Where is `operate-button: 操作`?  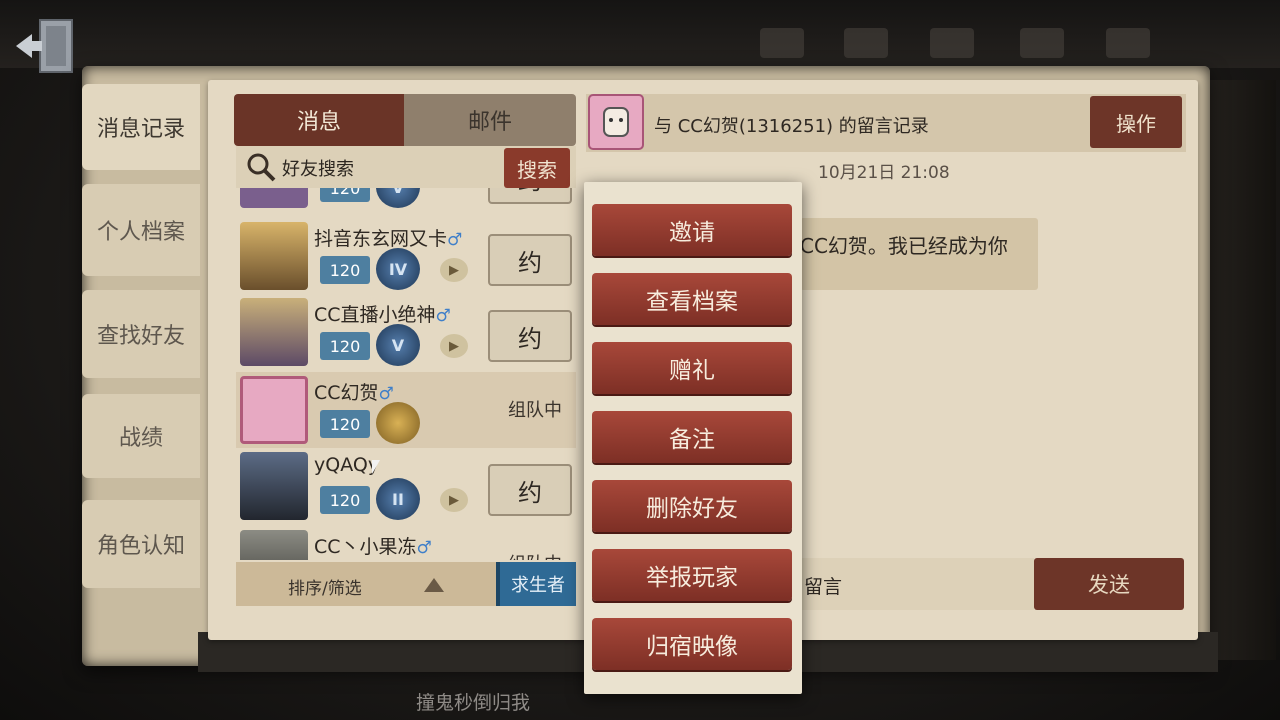
operate-button: 操作 is located at coordinates (1136, 122).